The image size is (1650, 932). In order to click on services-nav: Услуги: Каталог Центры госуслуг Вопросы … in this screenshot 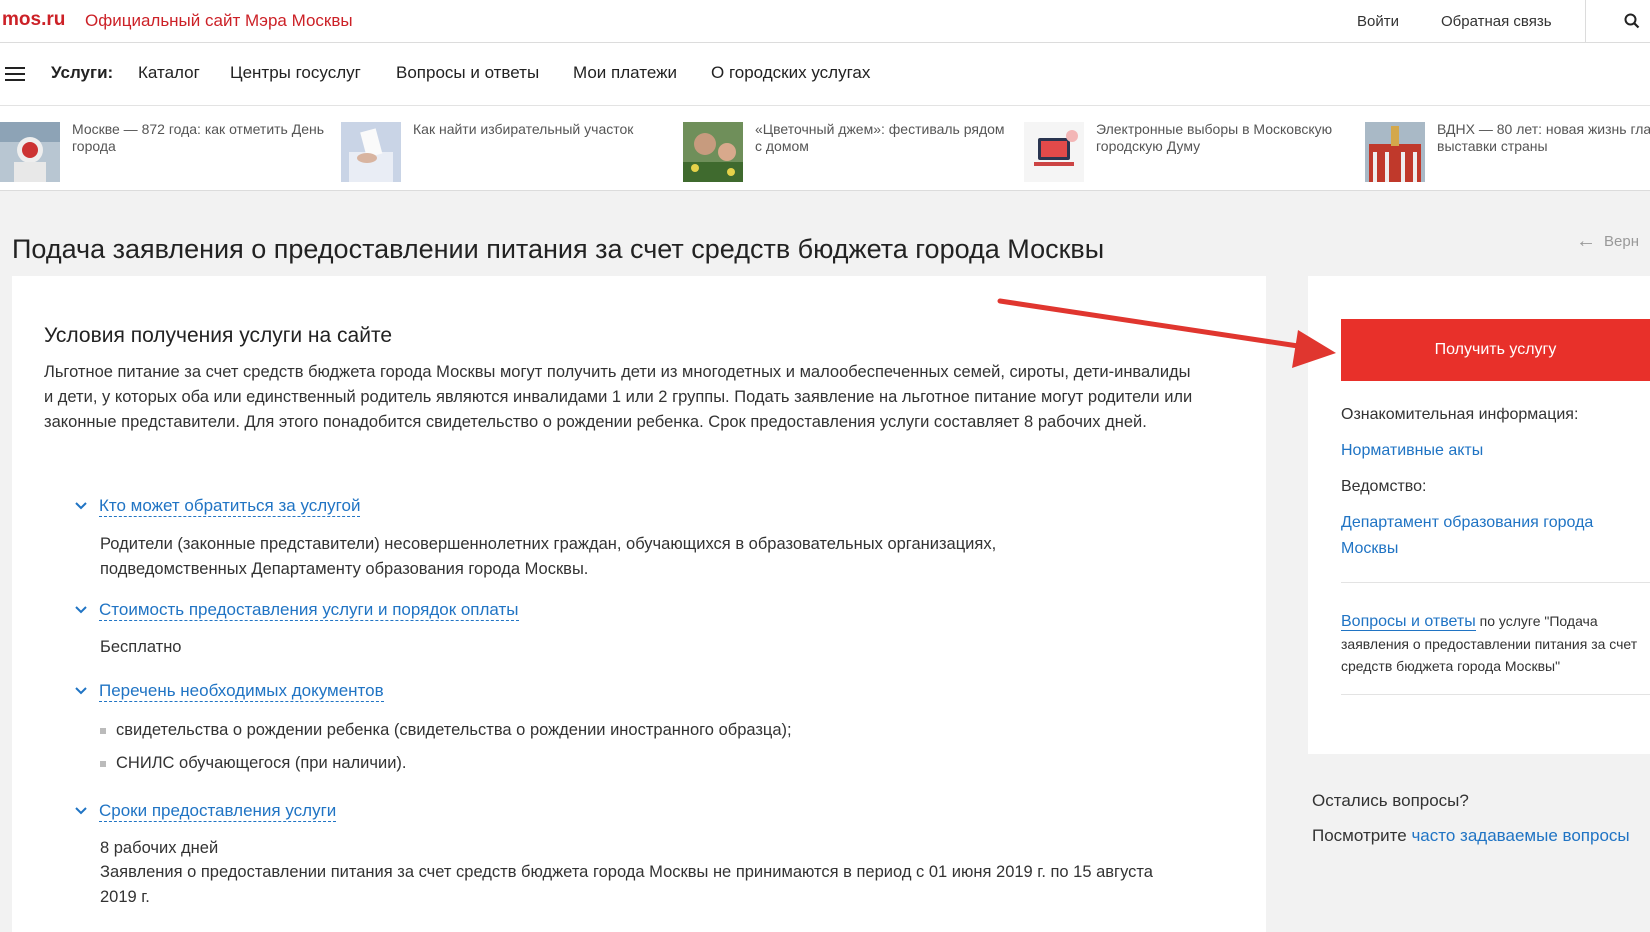, I will do `click(825, 74)`.